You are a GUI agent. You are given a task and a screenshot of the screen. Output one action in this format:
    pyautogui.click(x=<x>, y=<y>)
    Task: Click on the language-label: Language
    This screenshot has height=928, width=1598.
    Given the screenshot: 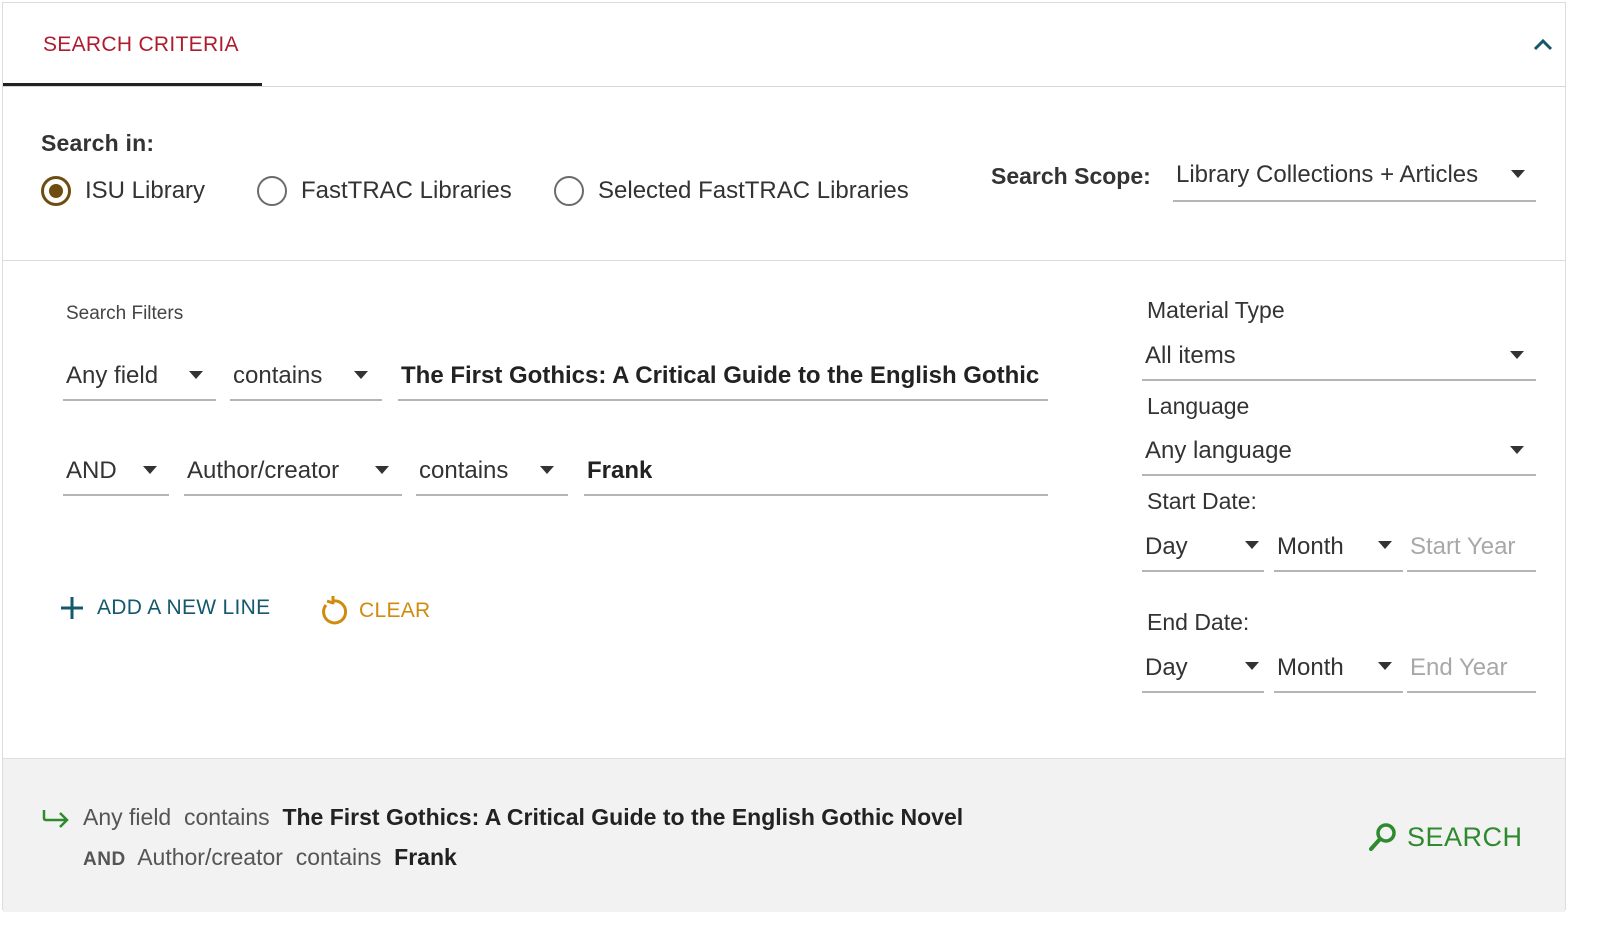 What is the action you would take?
    pyautogui.click(x=1198, y=406)
    